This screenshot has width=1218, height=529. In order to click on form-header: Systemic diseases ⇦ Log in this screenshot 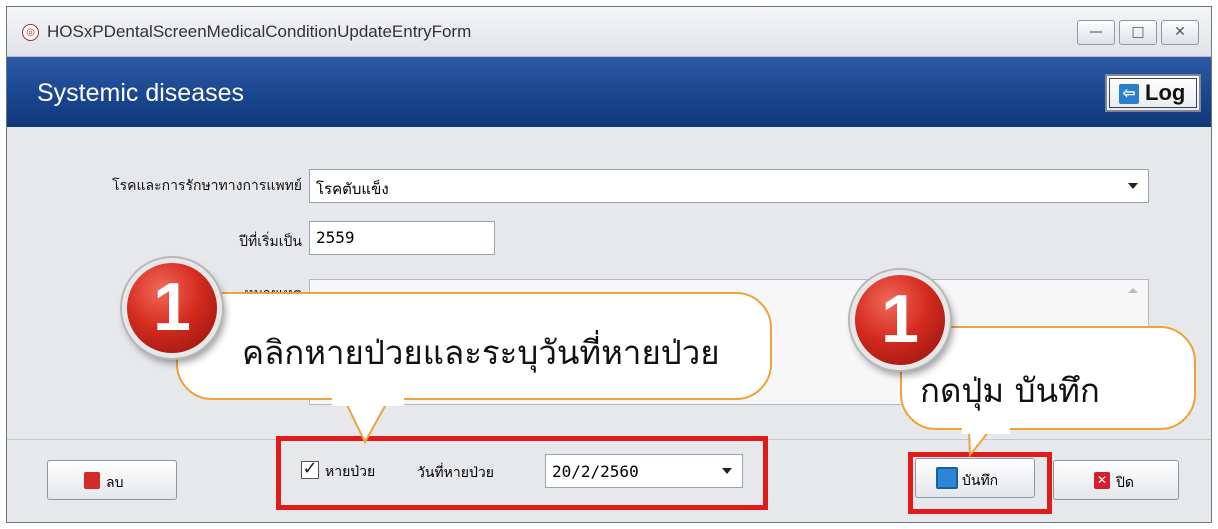, I will do `click(609, 92)`.